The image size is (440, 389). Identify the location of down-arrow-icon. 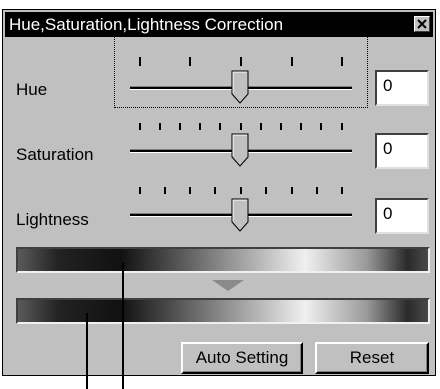
(228, 285).